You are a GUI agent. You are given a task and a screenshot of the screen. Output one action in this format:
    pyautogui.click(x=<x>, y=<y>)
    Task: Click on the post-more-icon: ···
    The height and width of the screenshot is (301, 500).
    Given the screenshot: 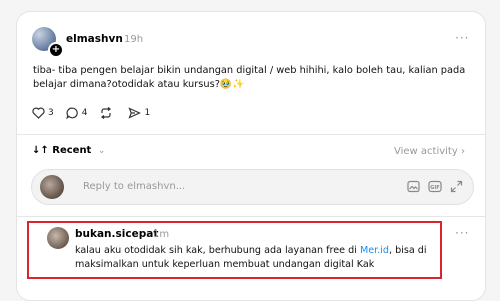 What is the action you would take?
    pyautogui.click(x=462, y=38)
    